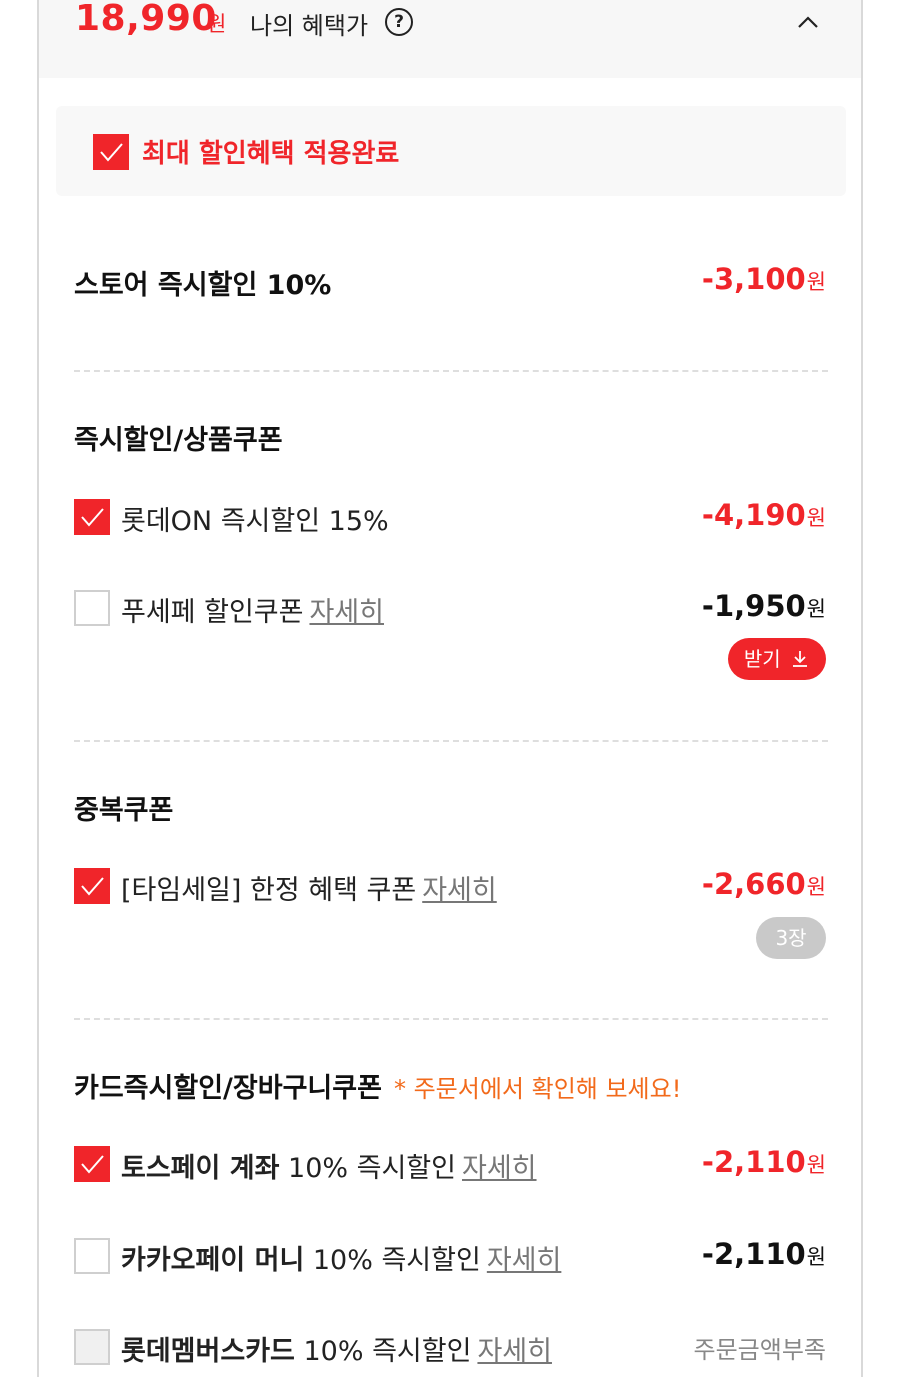  Describe the element at coordinates (763, 279) in the screenshot. I see `store-discount-amount: -3,100원` at that location.